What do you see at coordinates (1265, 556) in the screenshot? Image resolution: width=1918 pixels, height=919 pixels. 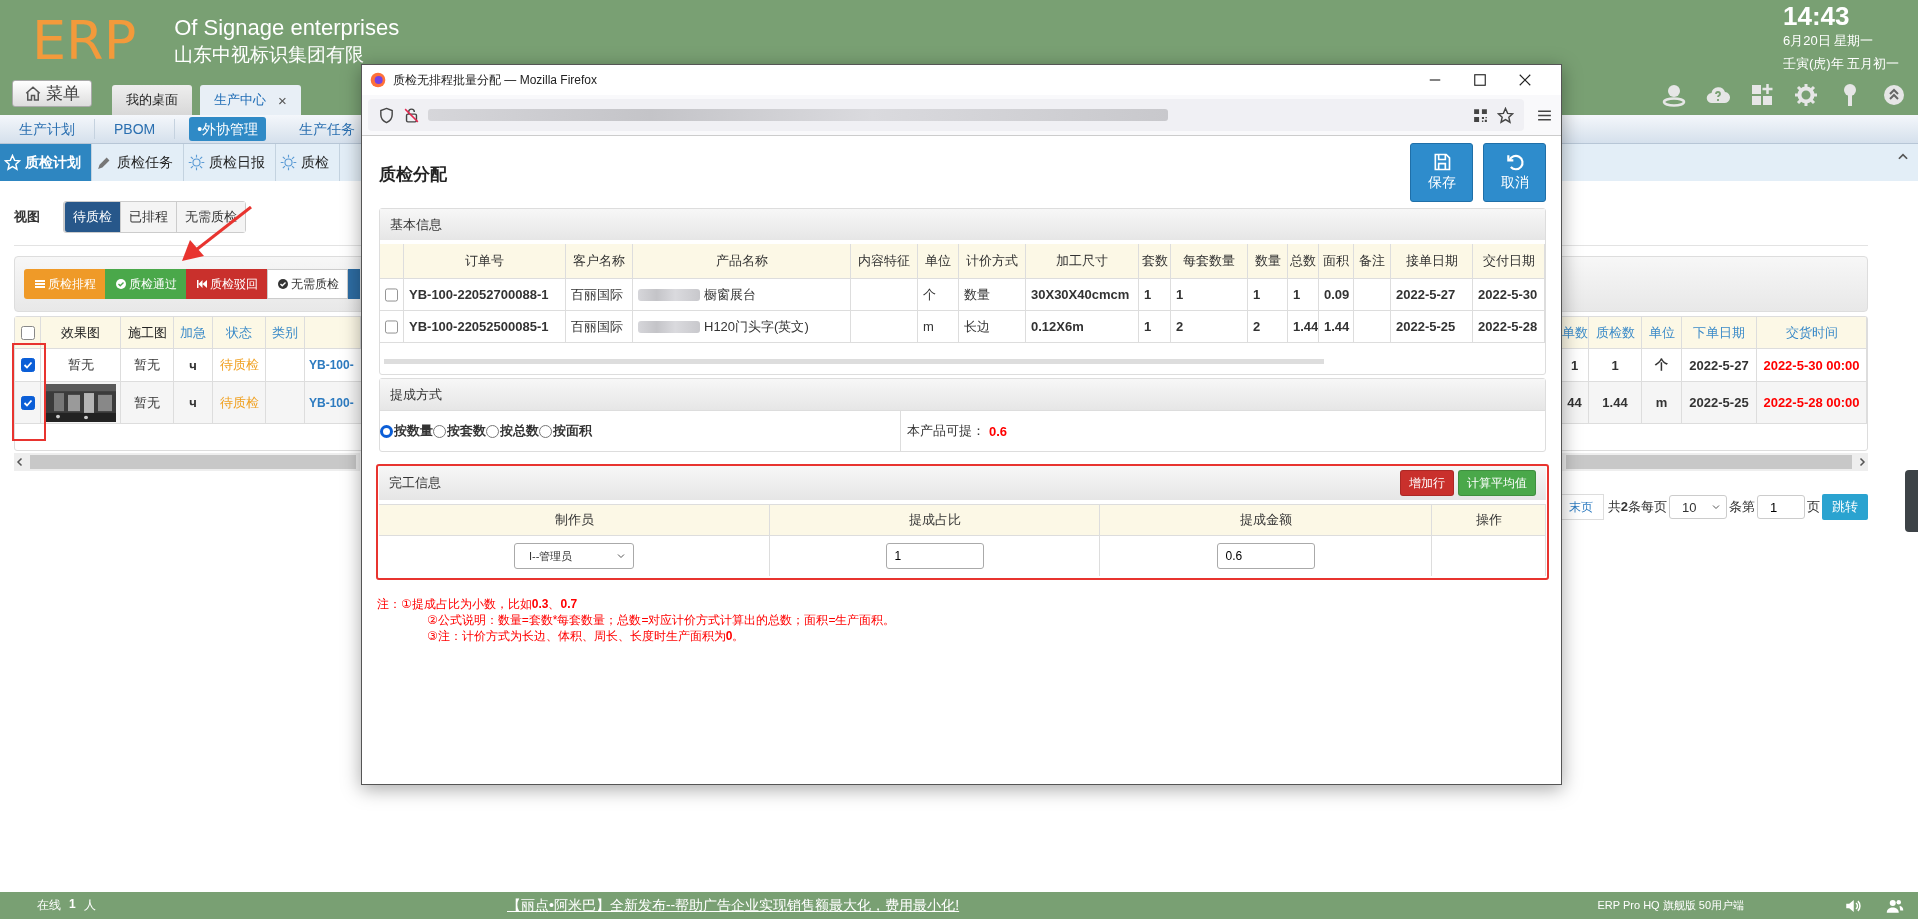 I see `amount-input: 0.6` at bounding box center [1265, 556].